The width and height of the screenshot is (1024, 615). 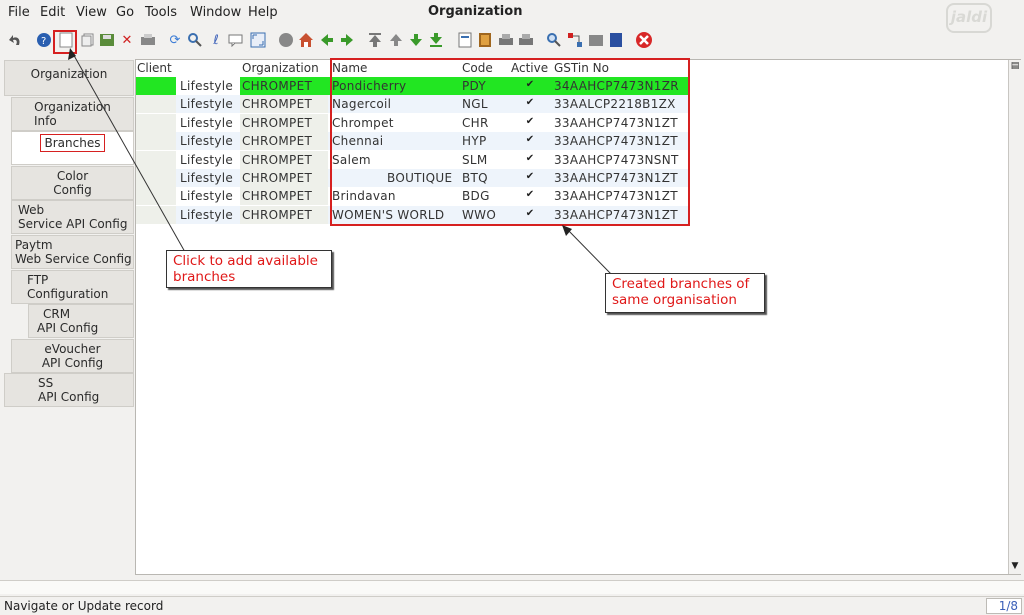 What do you see at coordinates (148, 40) in the screenshot?
I see `print-icon` at bounding box center [148, 40].